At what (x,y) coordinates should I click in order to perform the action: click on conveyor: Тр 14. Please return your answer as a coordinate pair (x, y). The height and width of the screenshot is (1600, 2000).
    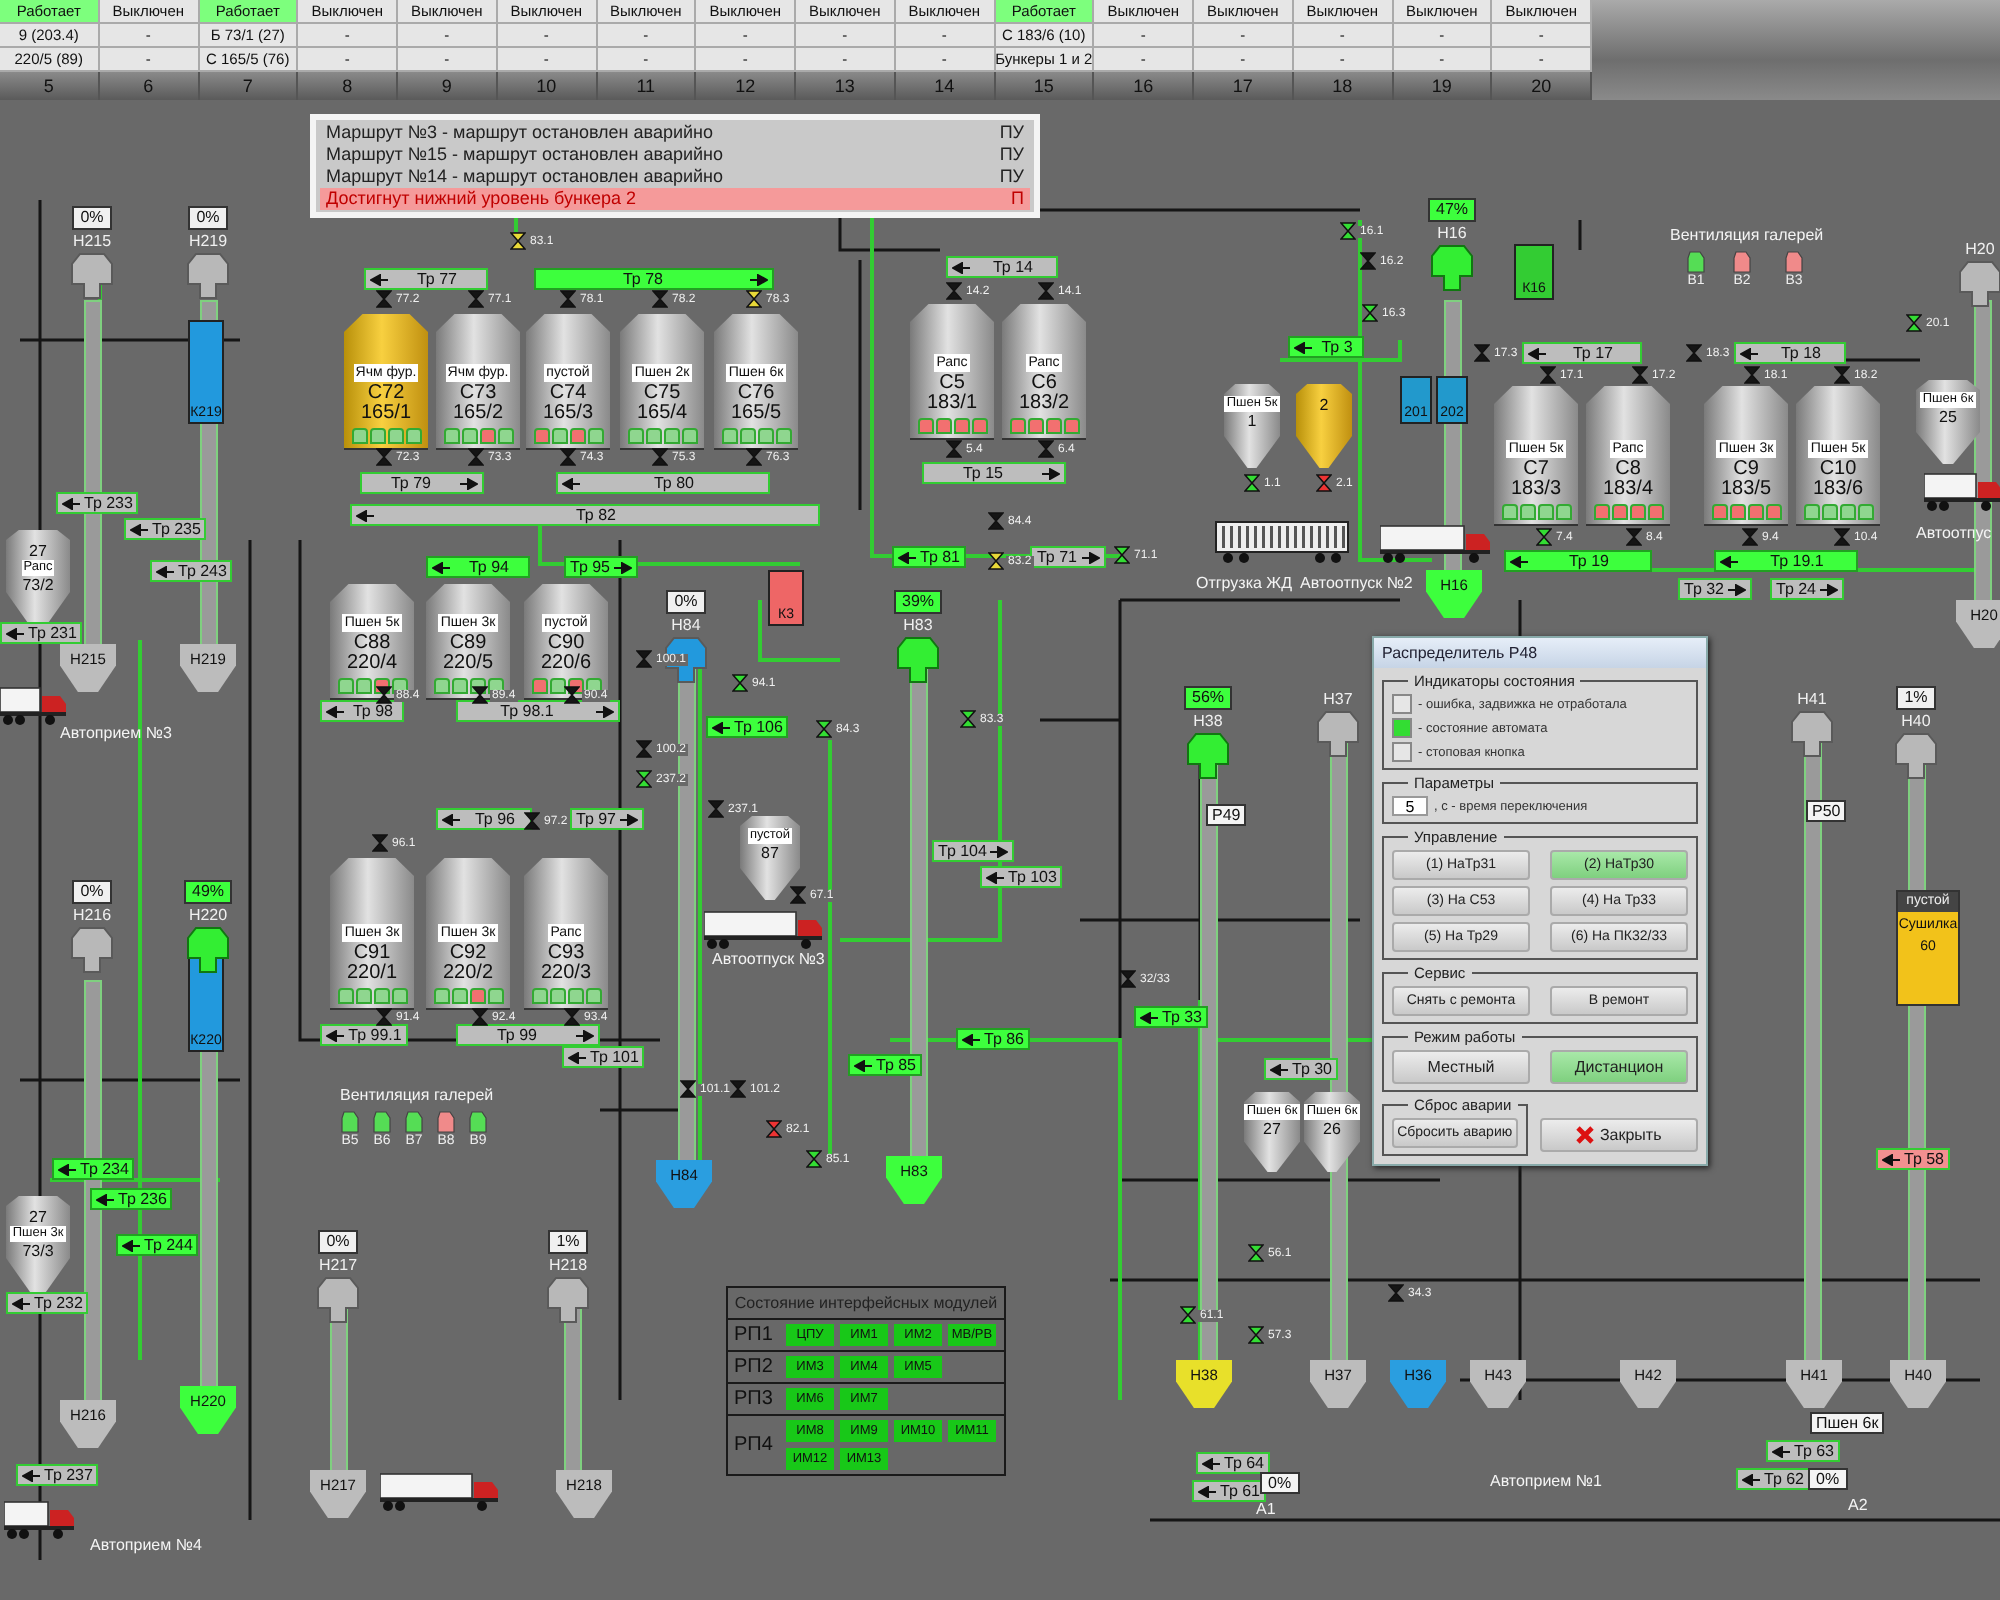
    Looking at the image, I should click on (1002, 267).